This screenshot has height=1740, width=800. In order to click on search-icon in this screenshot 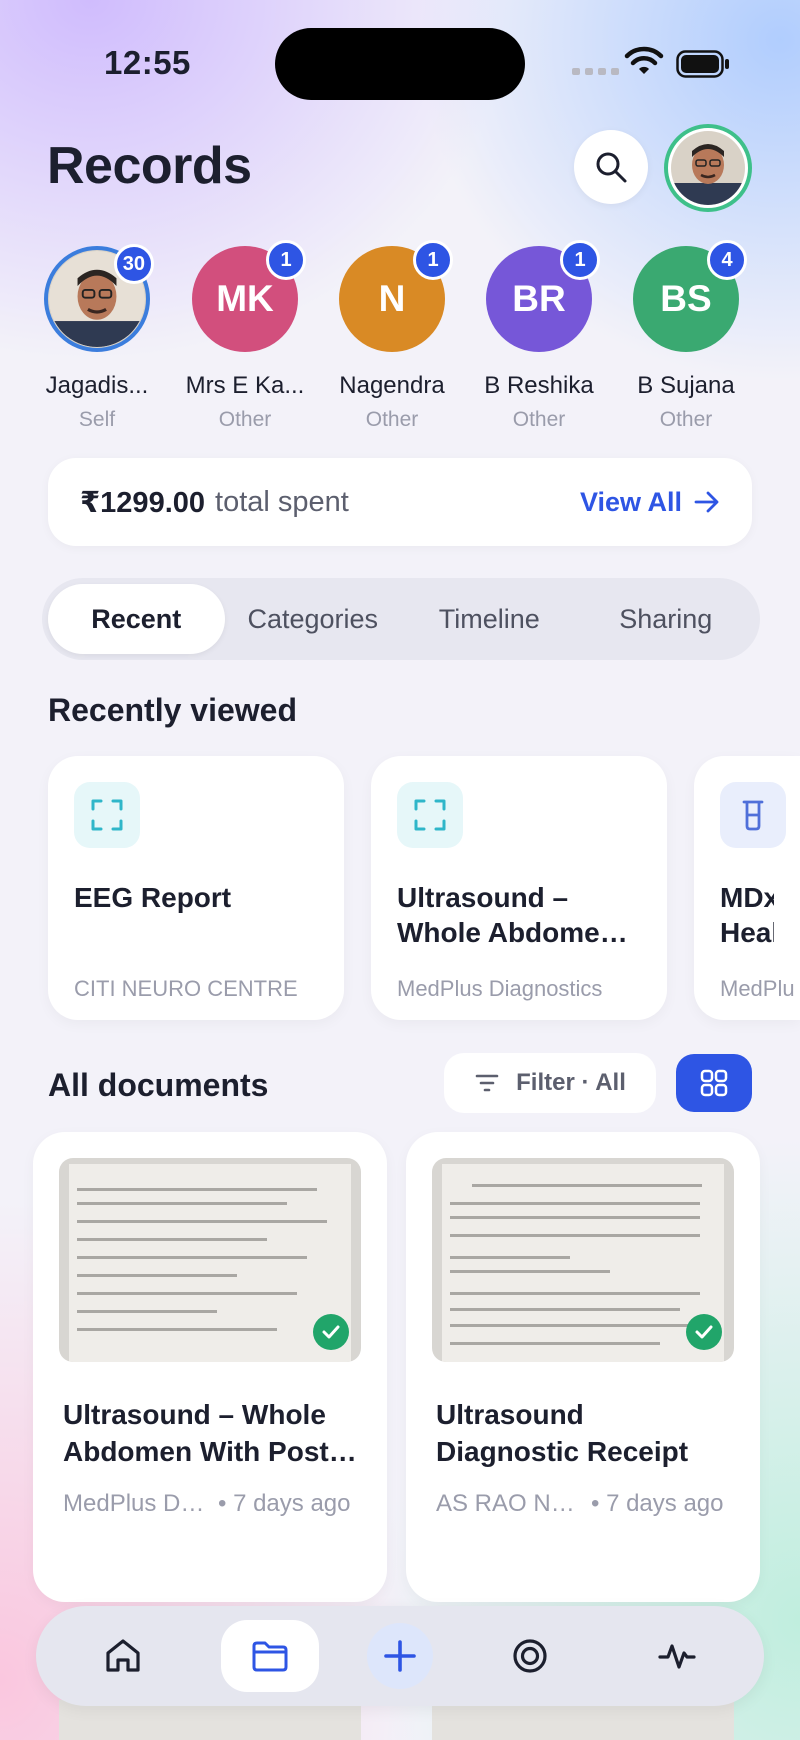, I will do `click(611, 167)`.